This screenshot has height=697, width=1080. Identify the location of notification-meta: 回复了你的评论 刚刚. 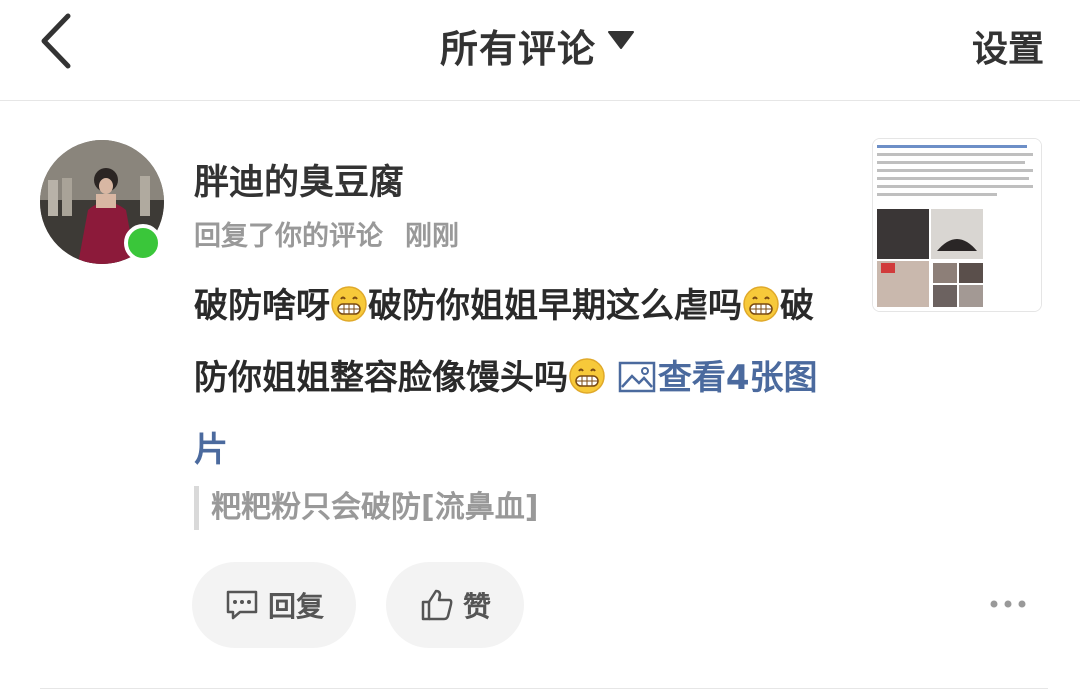
(326, 233).